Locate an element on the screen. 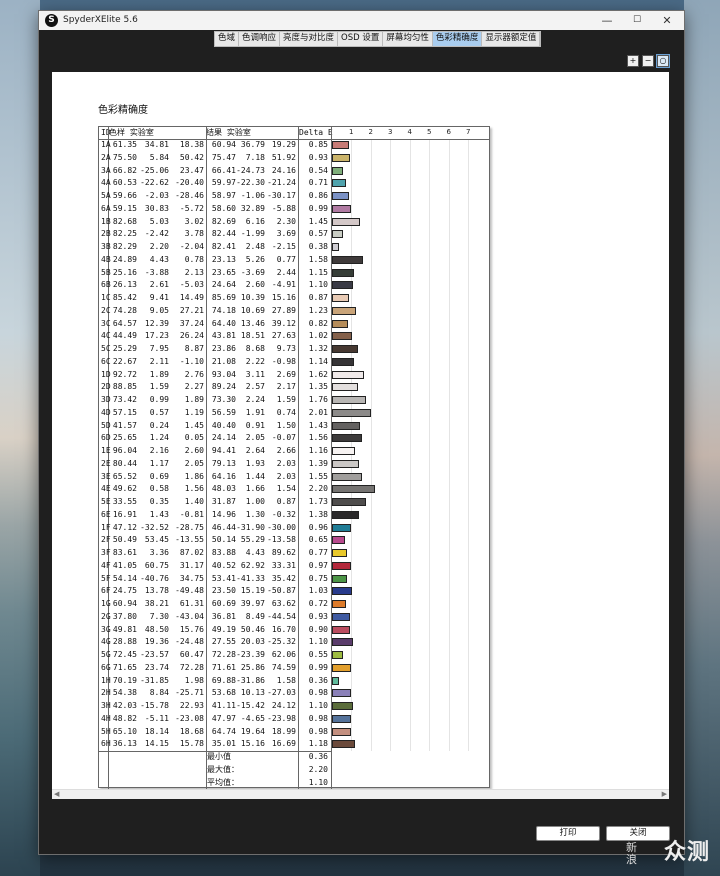 The image size is (720, 876). result-a: 0.91 is located at coordinates (255, 425).